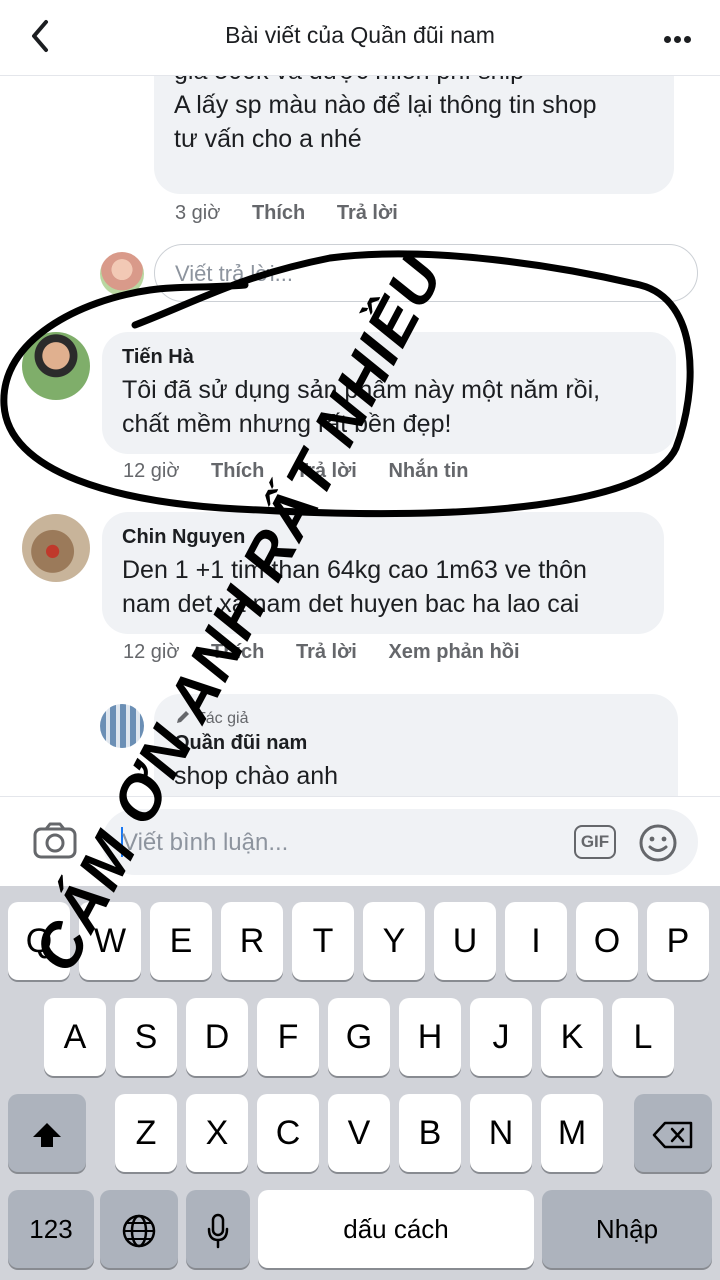 This screenshot has height=1280, width=720. Describe the element at coordinates (288, 1037) in the screenshot. I see `key-f: F` at that location.